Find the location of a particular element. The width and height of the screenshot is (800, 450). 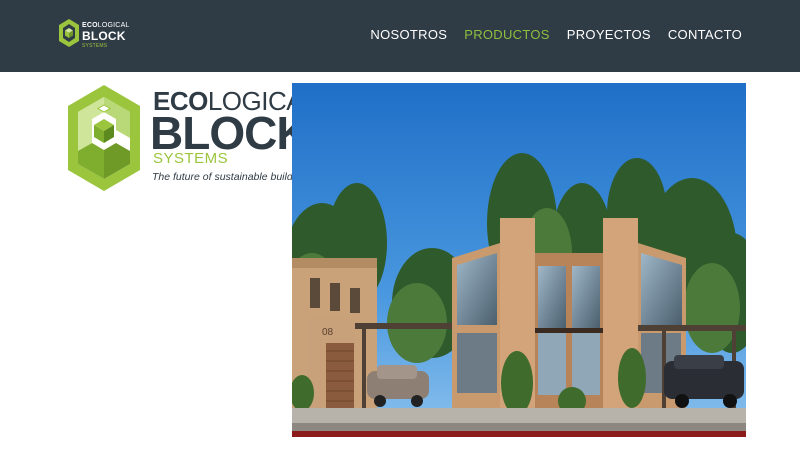

navbar-logo-text: ECOLOGICAL BLOCK SYSTEMS is located at coordinates (106, 36).